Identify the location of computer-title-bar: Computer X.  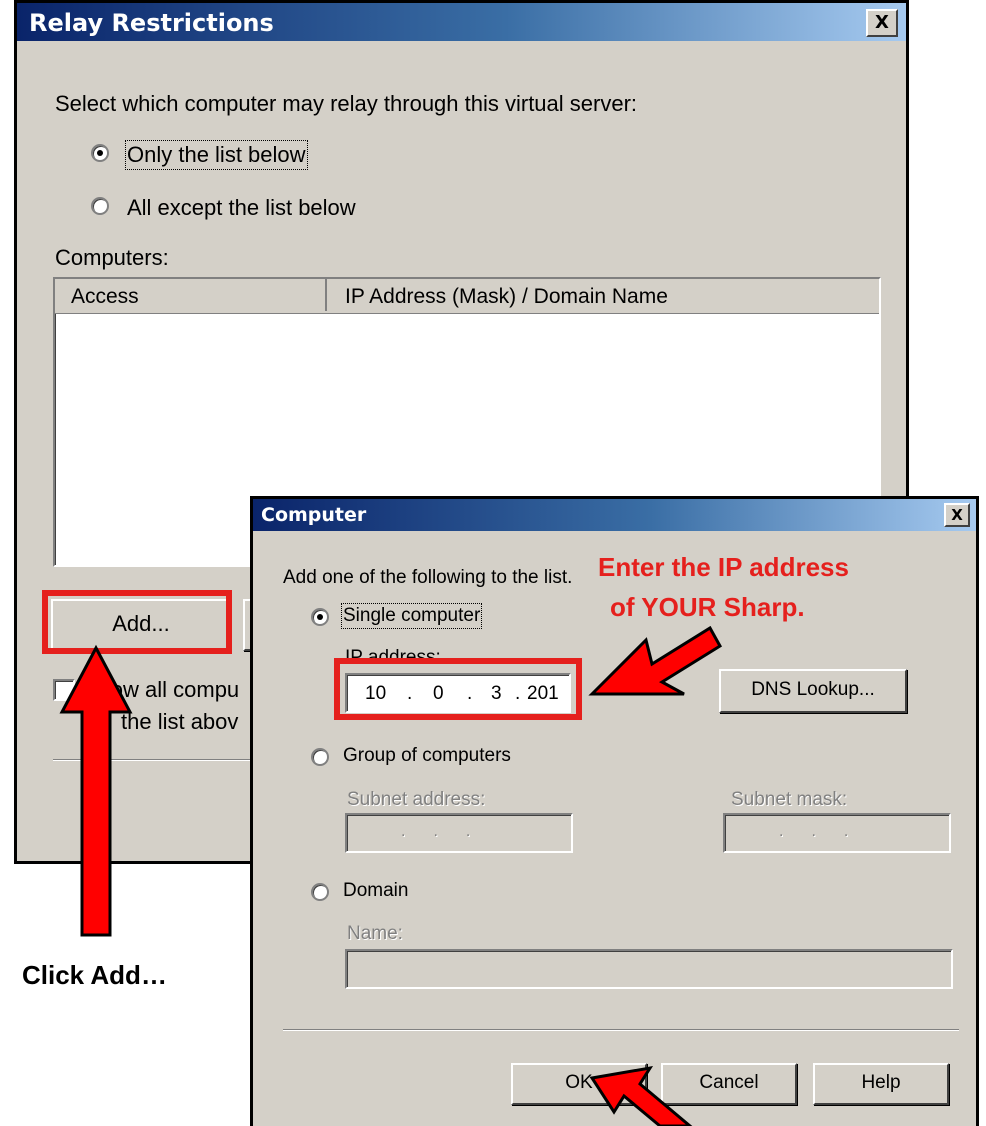
(614, 515).